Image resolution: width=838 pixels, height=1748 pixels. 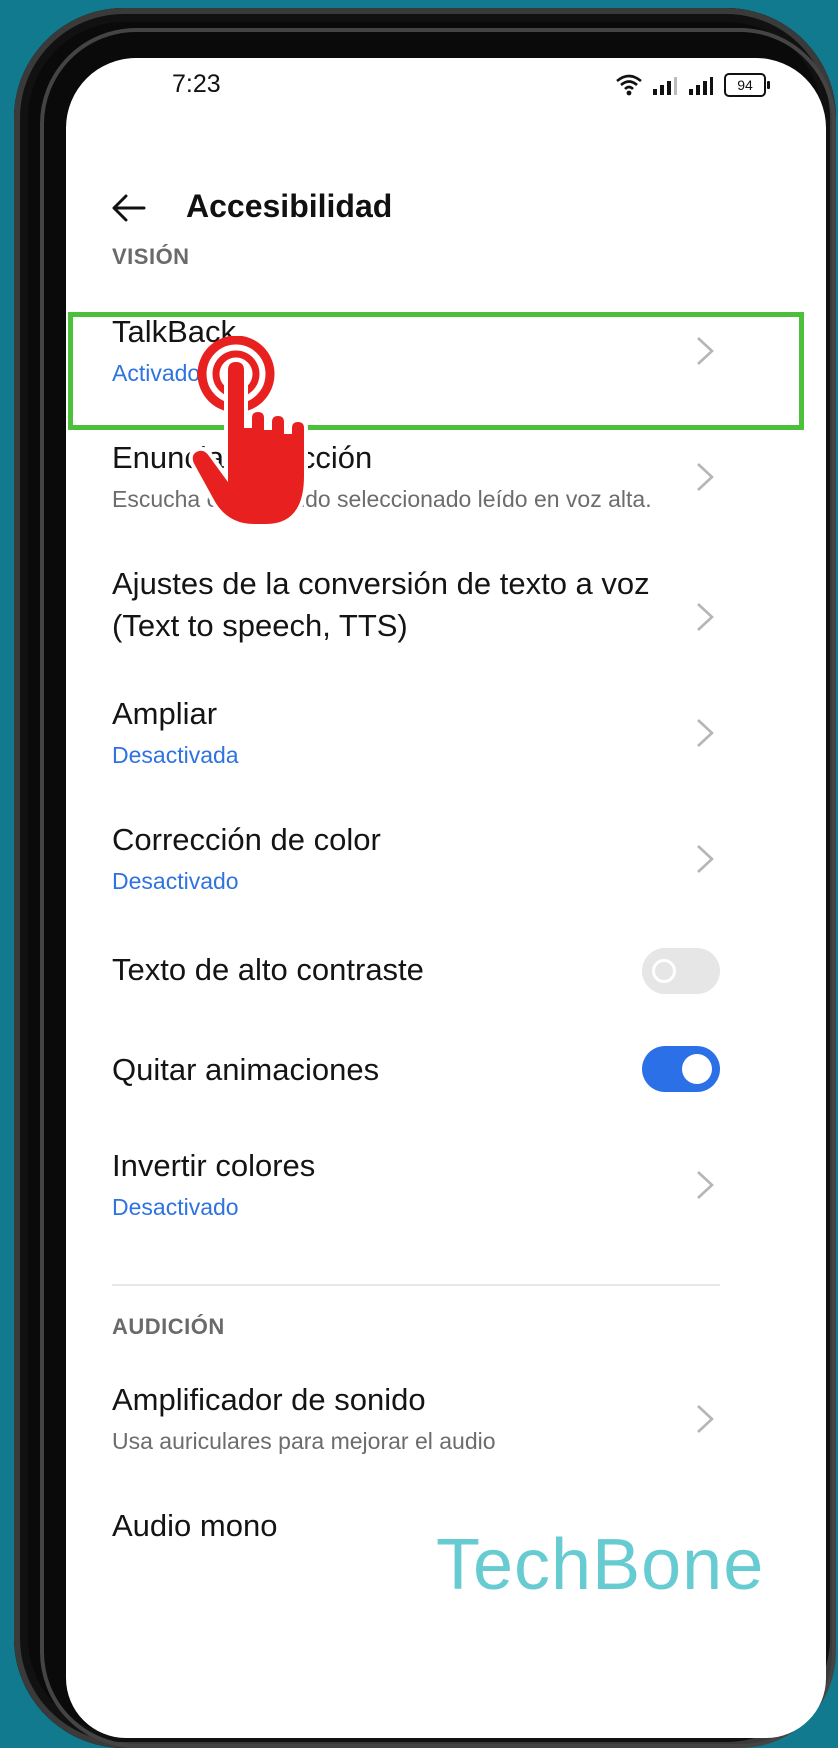 What do you see at coordinates (446, 749) in the screenshot?
I see `setting-row-ampliar: Ampliar Desactivada` at bounding box center [446, 749].